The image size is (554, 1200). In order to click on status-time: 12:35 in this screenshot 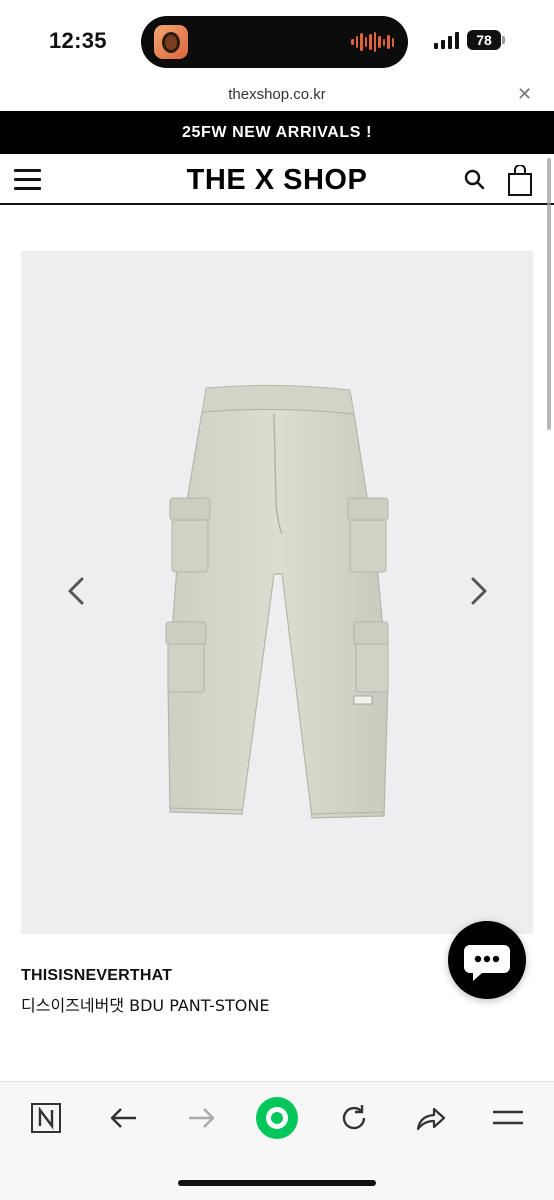, I will do `click(78, 40)`.